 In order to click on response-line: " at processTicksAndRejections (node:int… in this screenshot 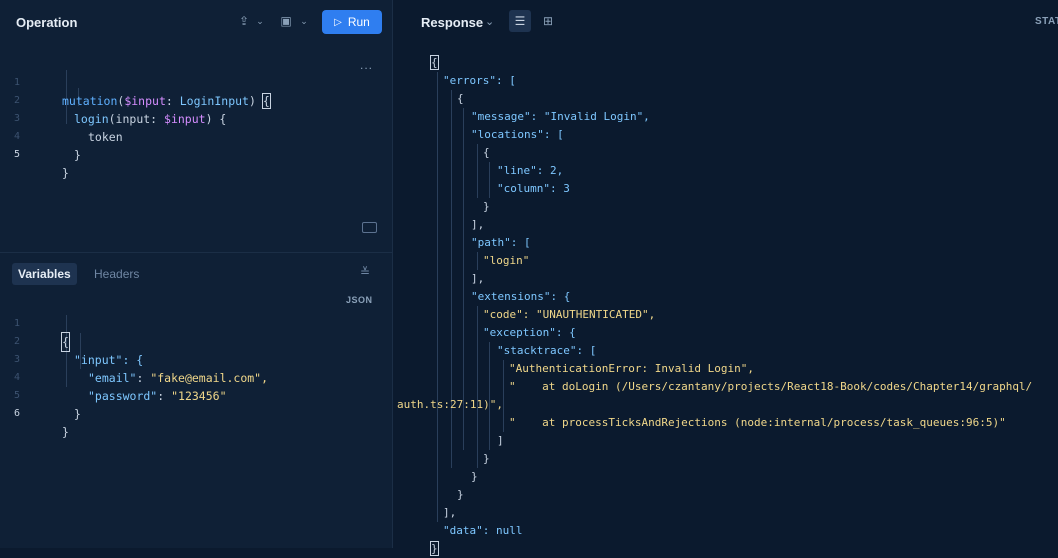, I will do `click(757, 422)`.